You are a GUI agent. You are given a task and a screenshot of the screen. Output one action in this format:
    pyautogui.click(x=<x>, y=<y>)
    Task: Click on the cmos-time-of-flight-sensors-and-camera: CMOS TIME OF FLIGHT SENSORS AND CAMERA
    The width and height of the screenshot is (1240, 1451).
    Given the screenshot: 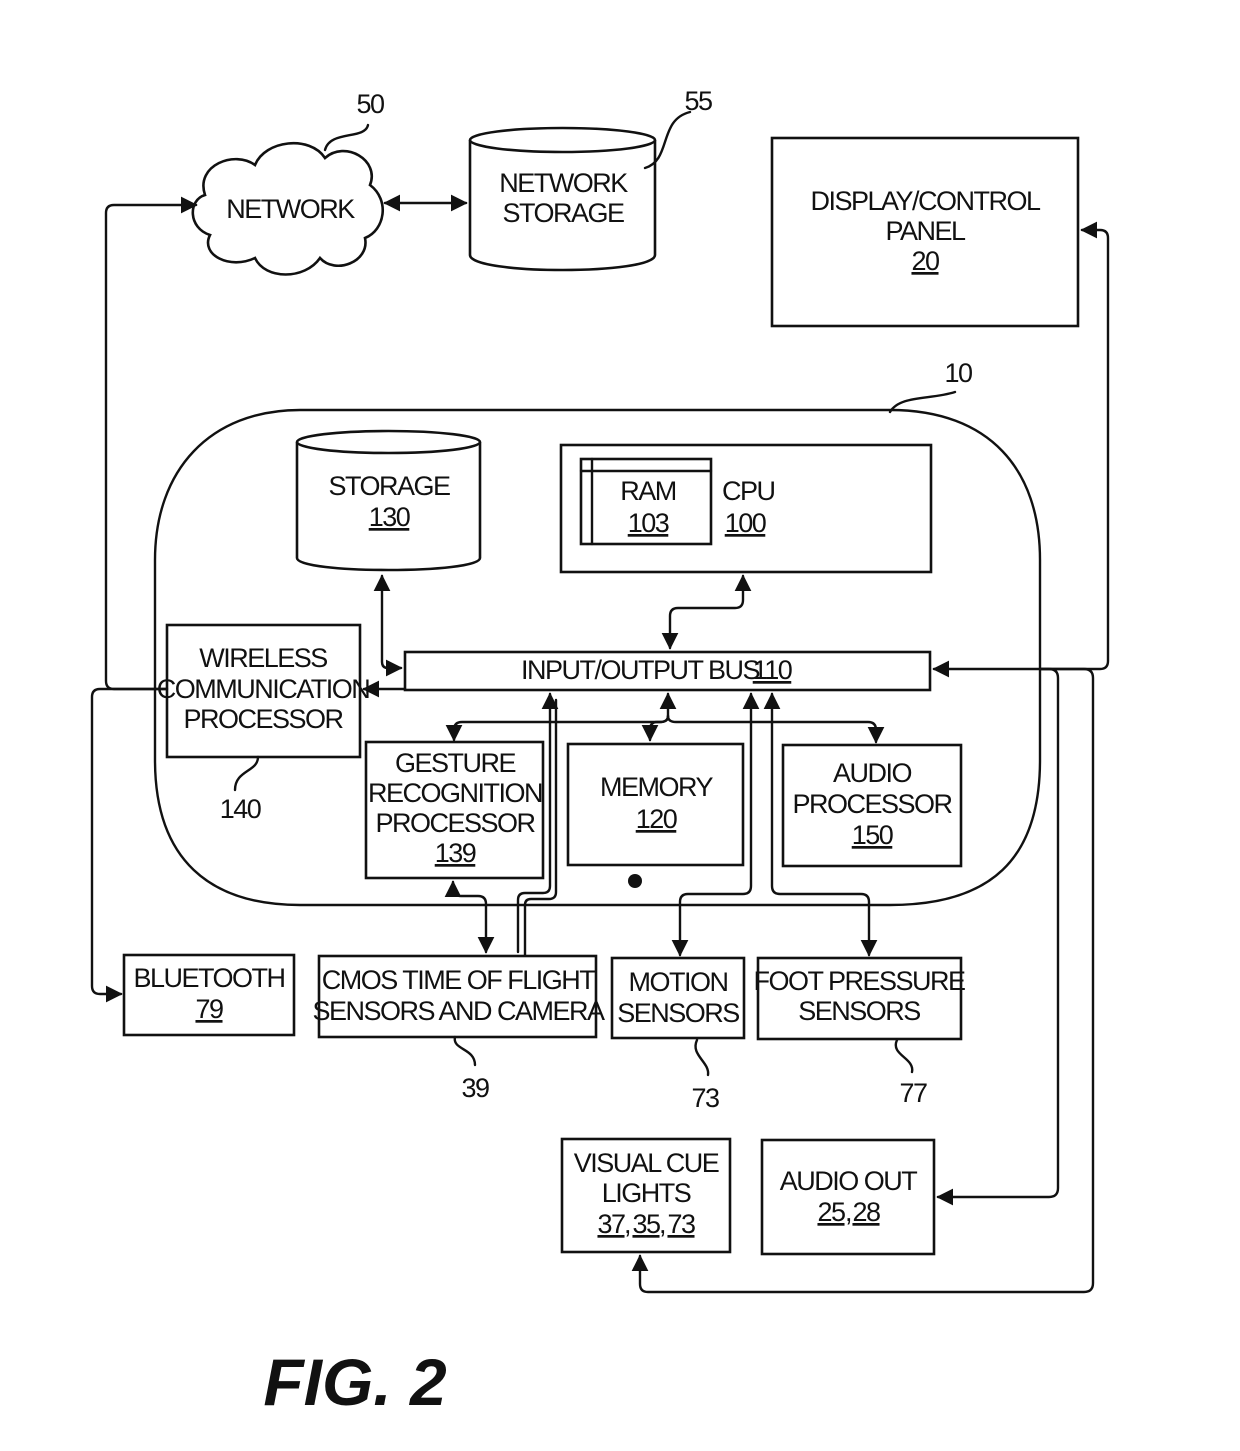 What is the action you would take?
    pyautogui.click(x=459, y=996)
    